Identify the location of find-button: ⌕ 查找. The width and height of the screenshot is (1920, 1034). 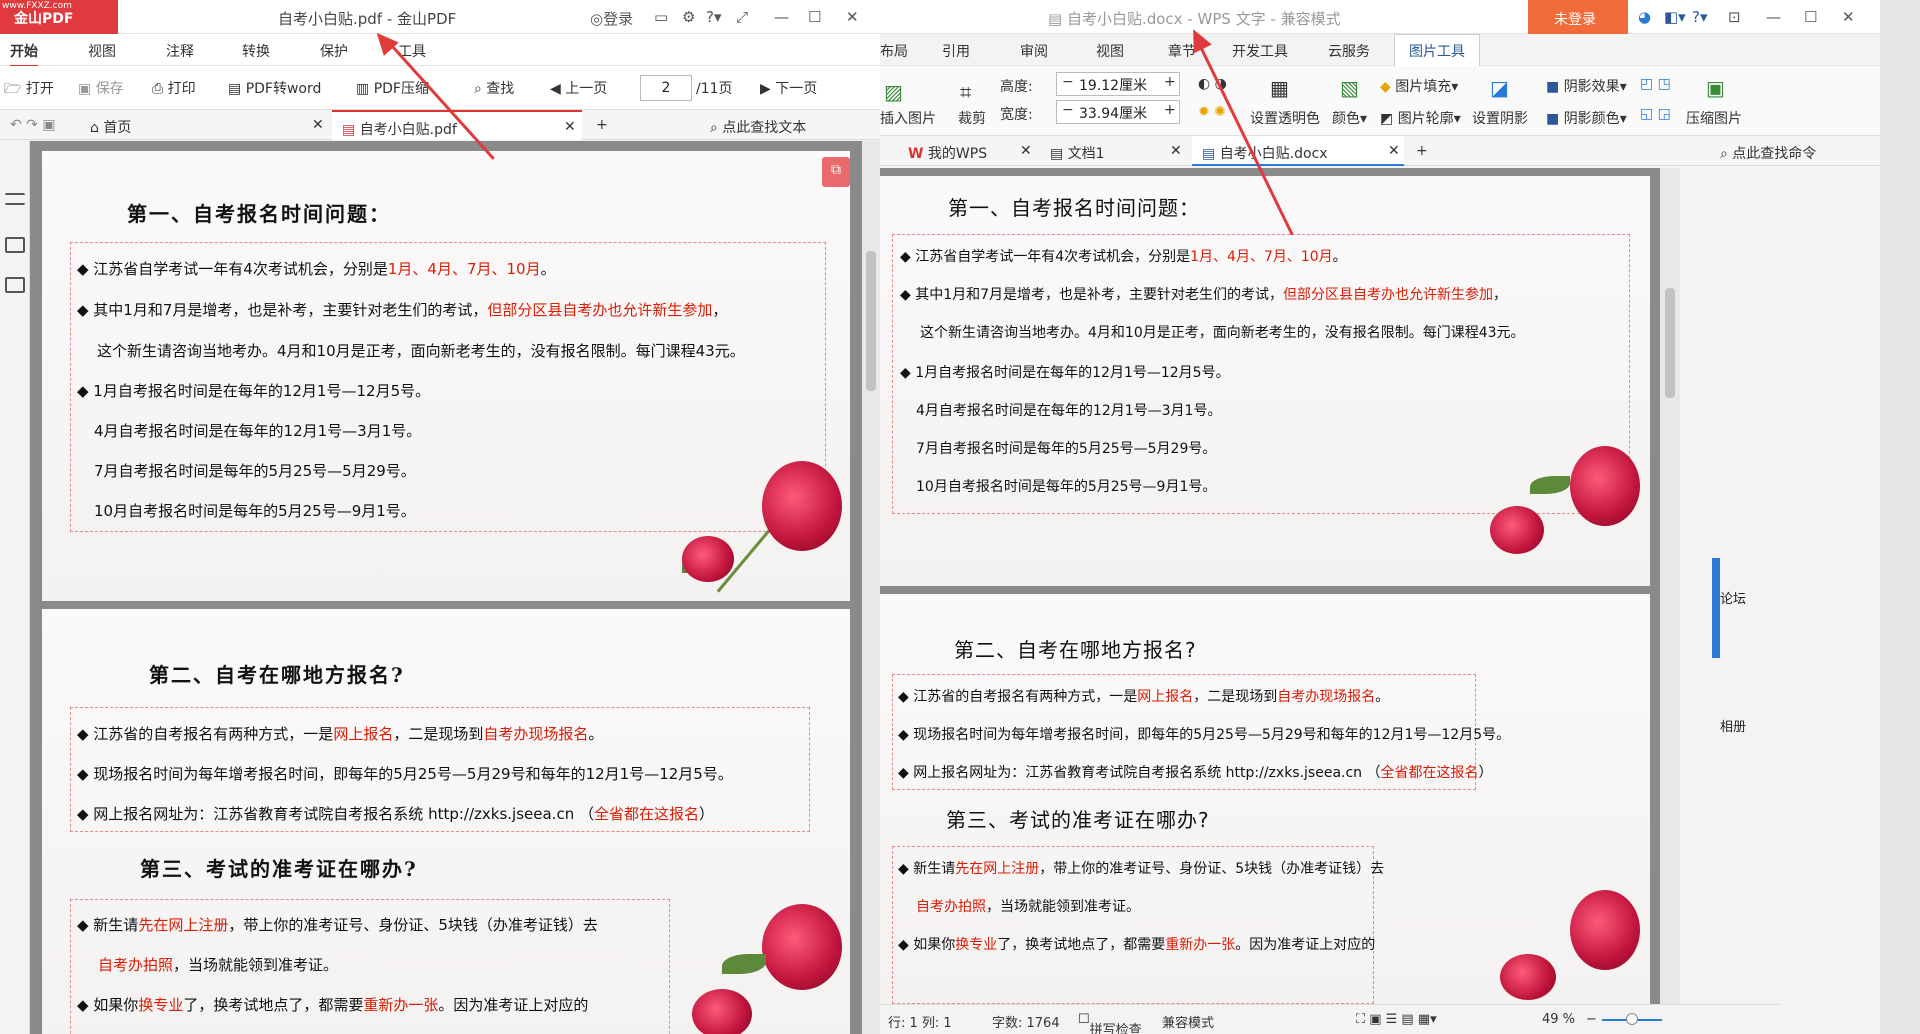
(494, 88).